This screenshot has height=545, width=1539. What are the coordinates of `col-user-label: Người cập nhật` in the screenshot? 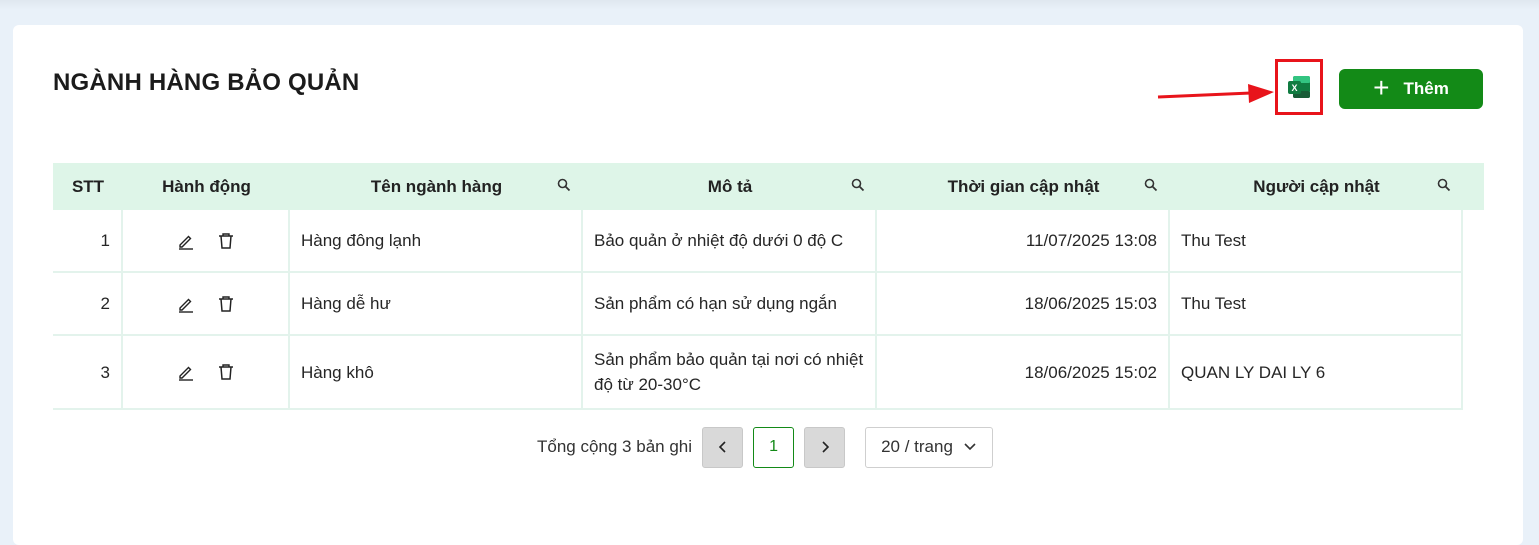 It's located at (1316, 186).